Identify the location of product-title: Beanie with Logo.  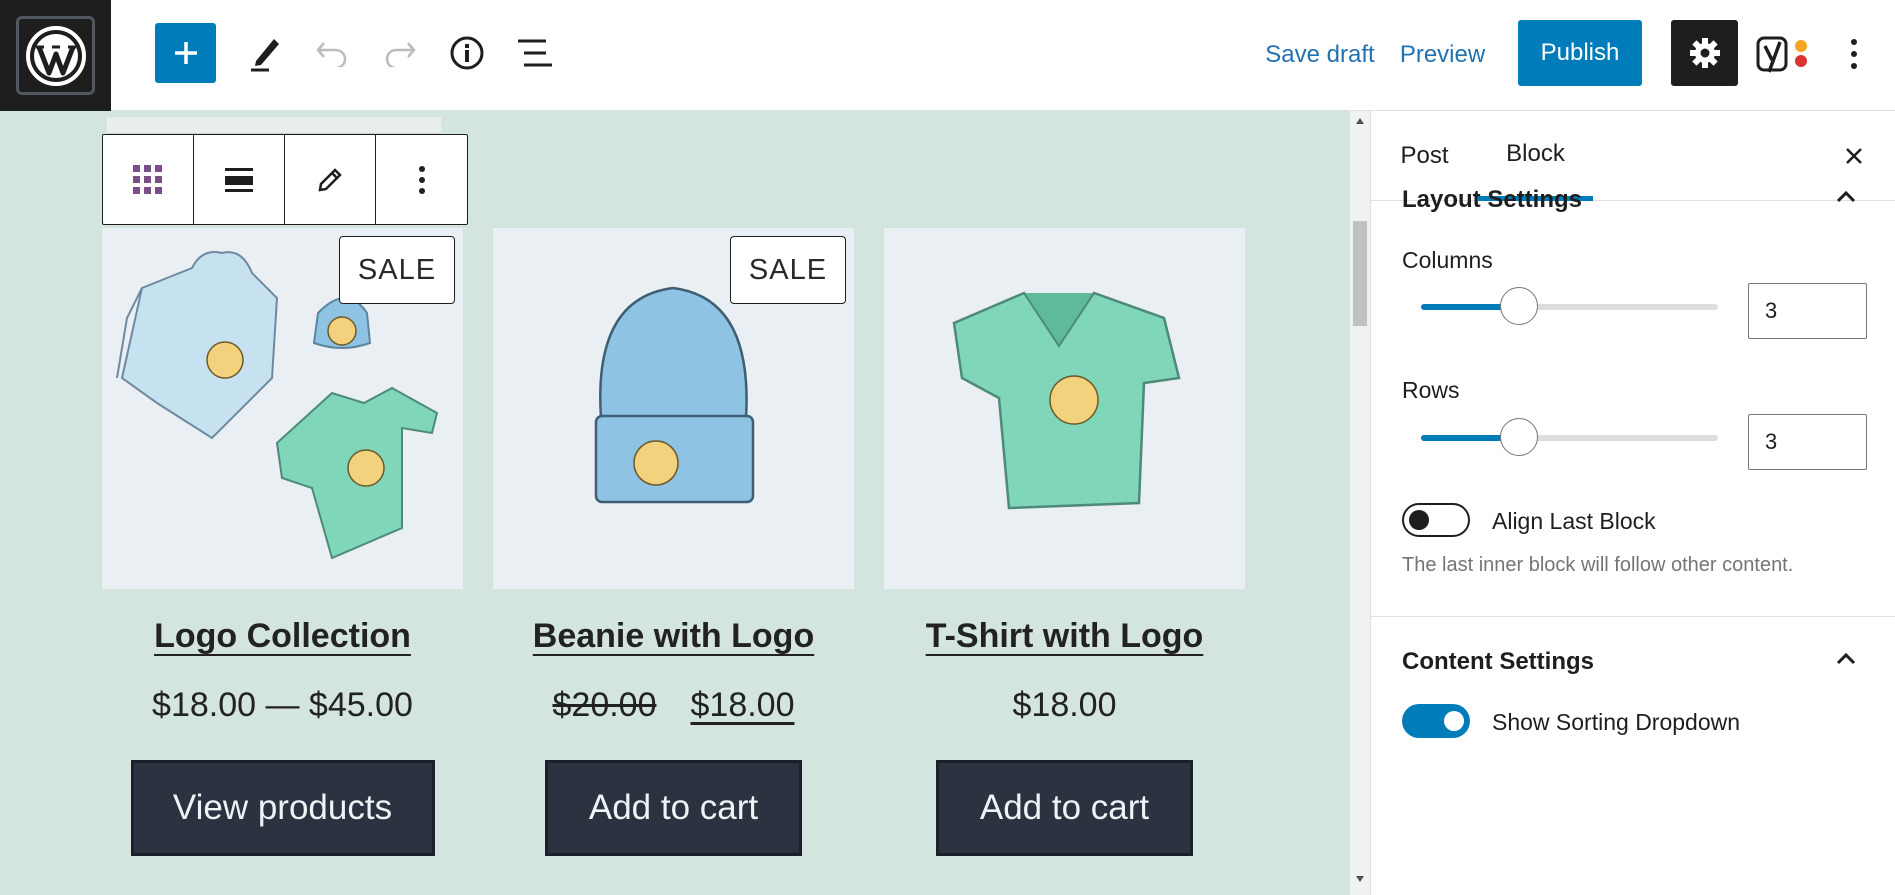
(673, 636).